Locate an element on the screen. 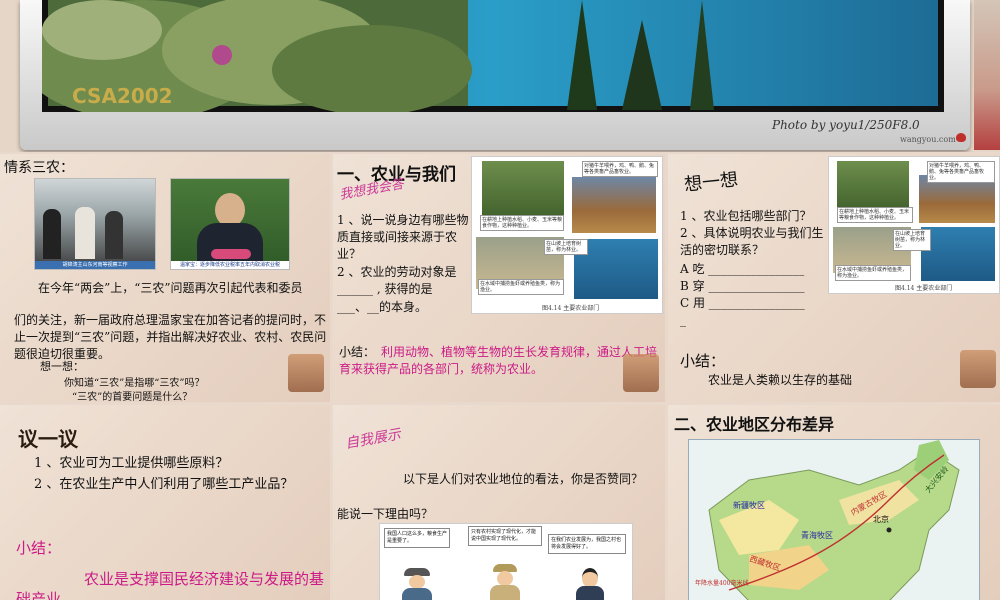 The height and width of the screenshot is (600, 1000). slide5-para2: 能说一下理由吗？ is located at coordinates (385, 514).